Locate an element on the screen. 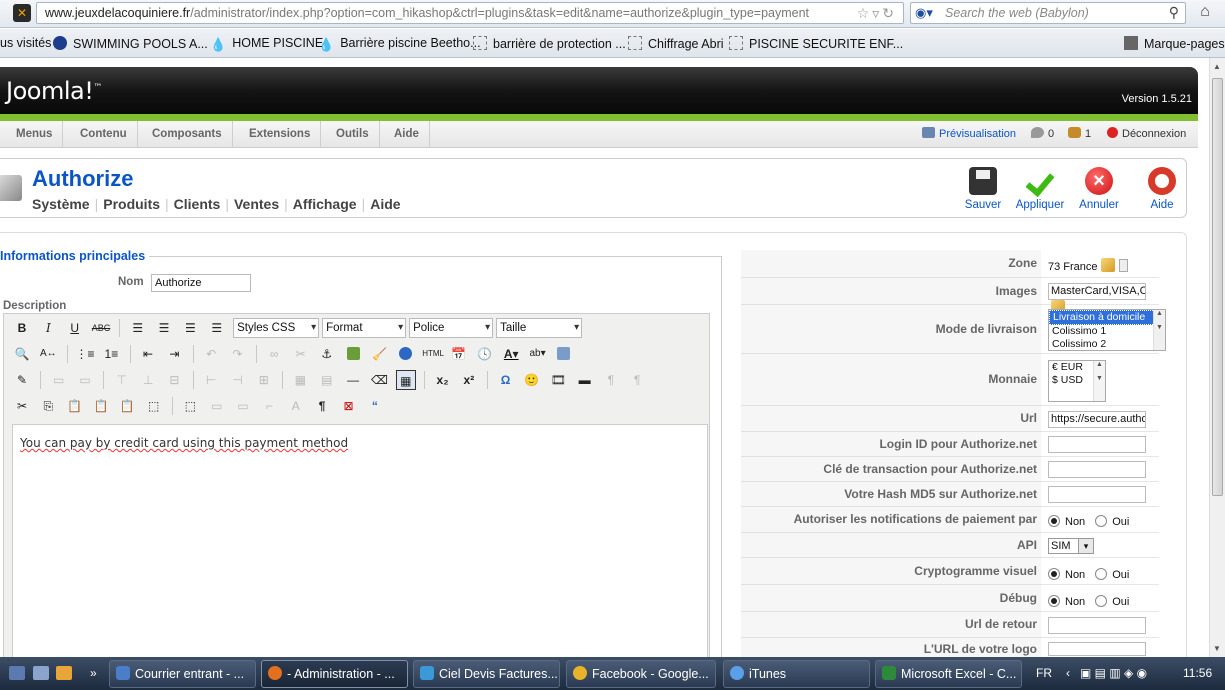 The height and width of the screenshot is (690, 1225). name-input: Authorize is located at coordinates (201, 283).